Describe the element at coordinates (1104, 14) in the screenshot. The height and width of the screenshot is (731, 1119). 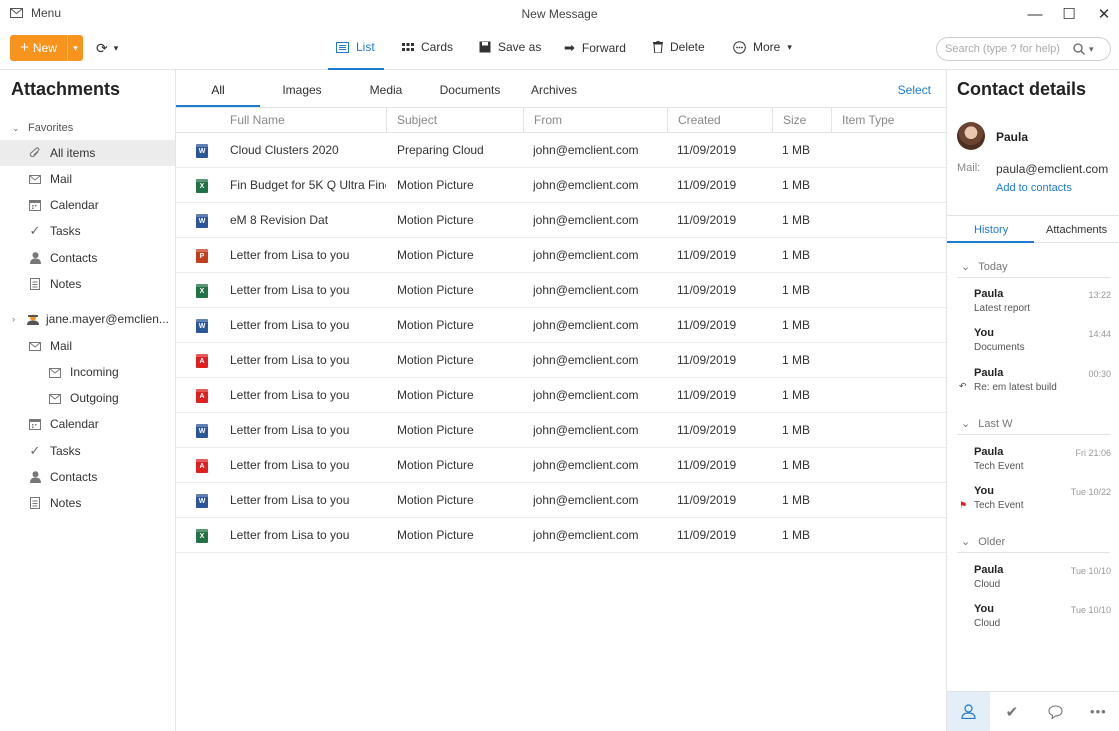
I see `close-button: ✕` at that location.